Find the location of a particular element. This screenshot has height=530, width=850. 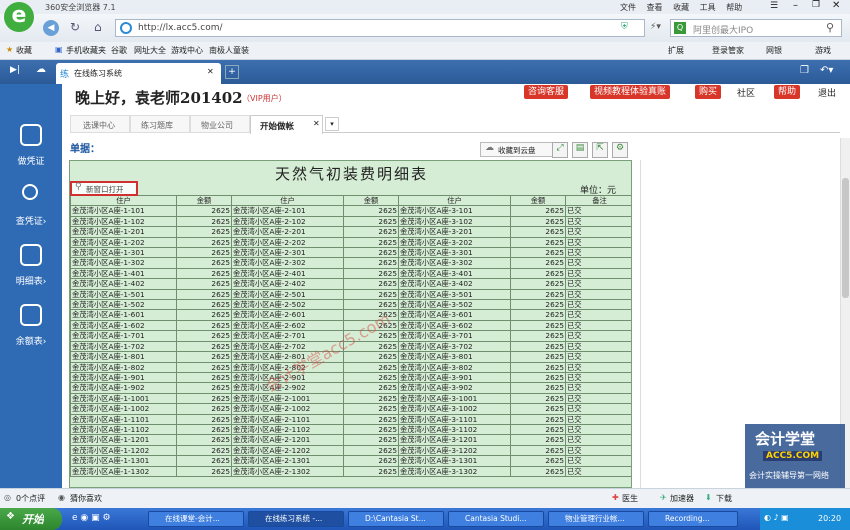

quicklaunch-icons: e ◉ ▣ ⚙ is located at coordinates (91, 518).